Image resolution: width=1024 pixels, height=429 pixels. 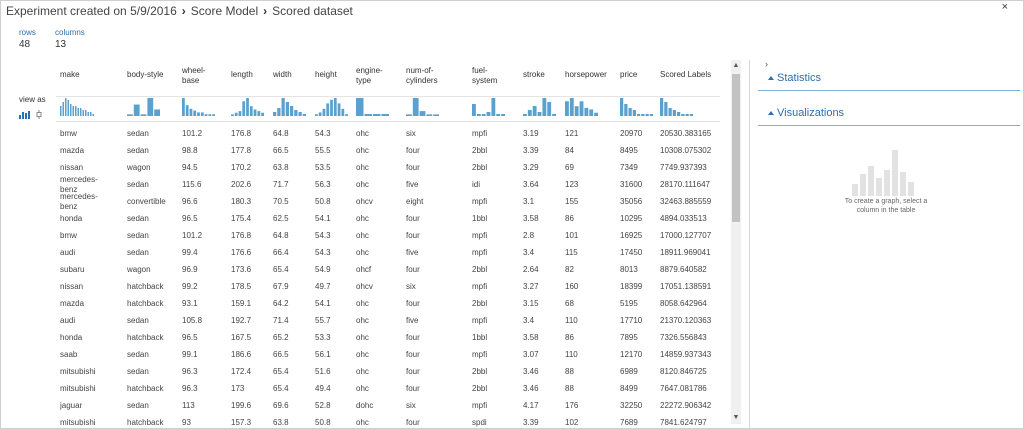 What do you see at coordinates (39, 114) in the screenshot?
I see `boxplot-view-icon` at bounding box center [39, 114].